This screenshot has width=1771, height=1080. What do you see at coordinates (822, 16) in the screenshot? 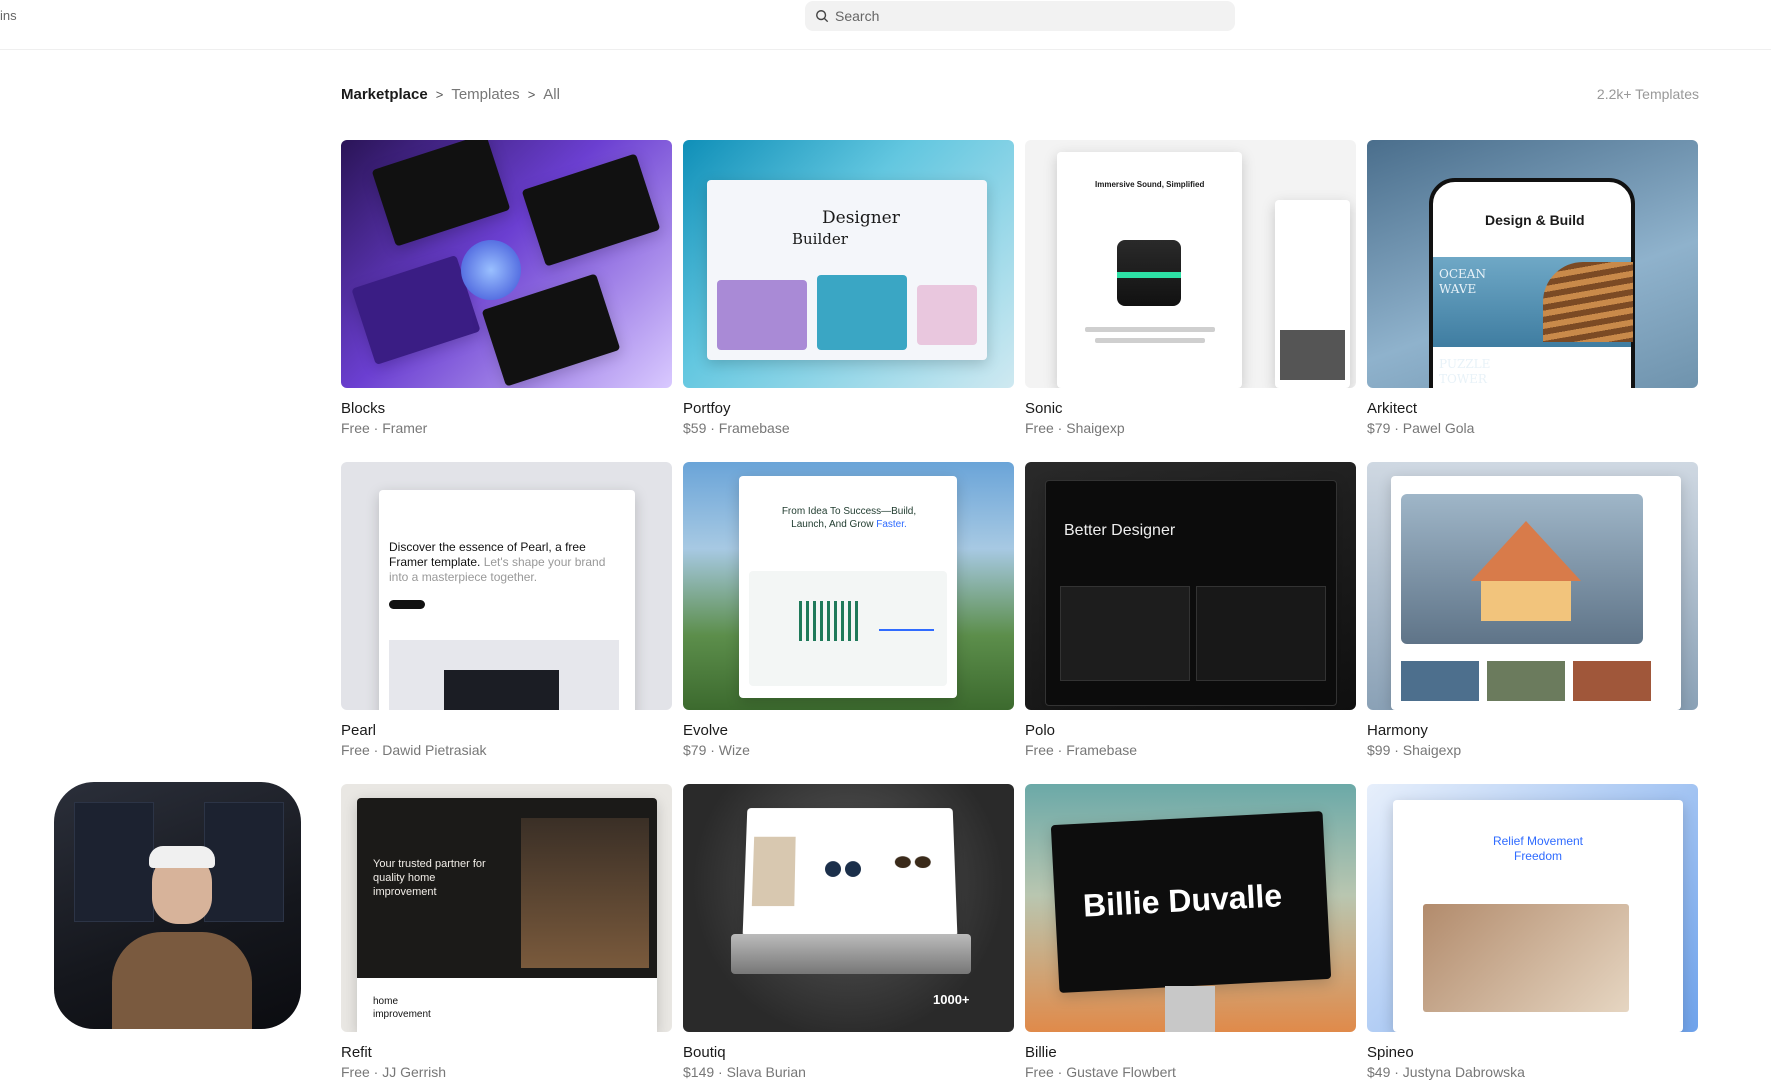
I see `search-icon` at bounding box center [822, 16].